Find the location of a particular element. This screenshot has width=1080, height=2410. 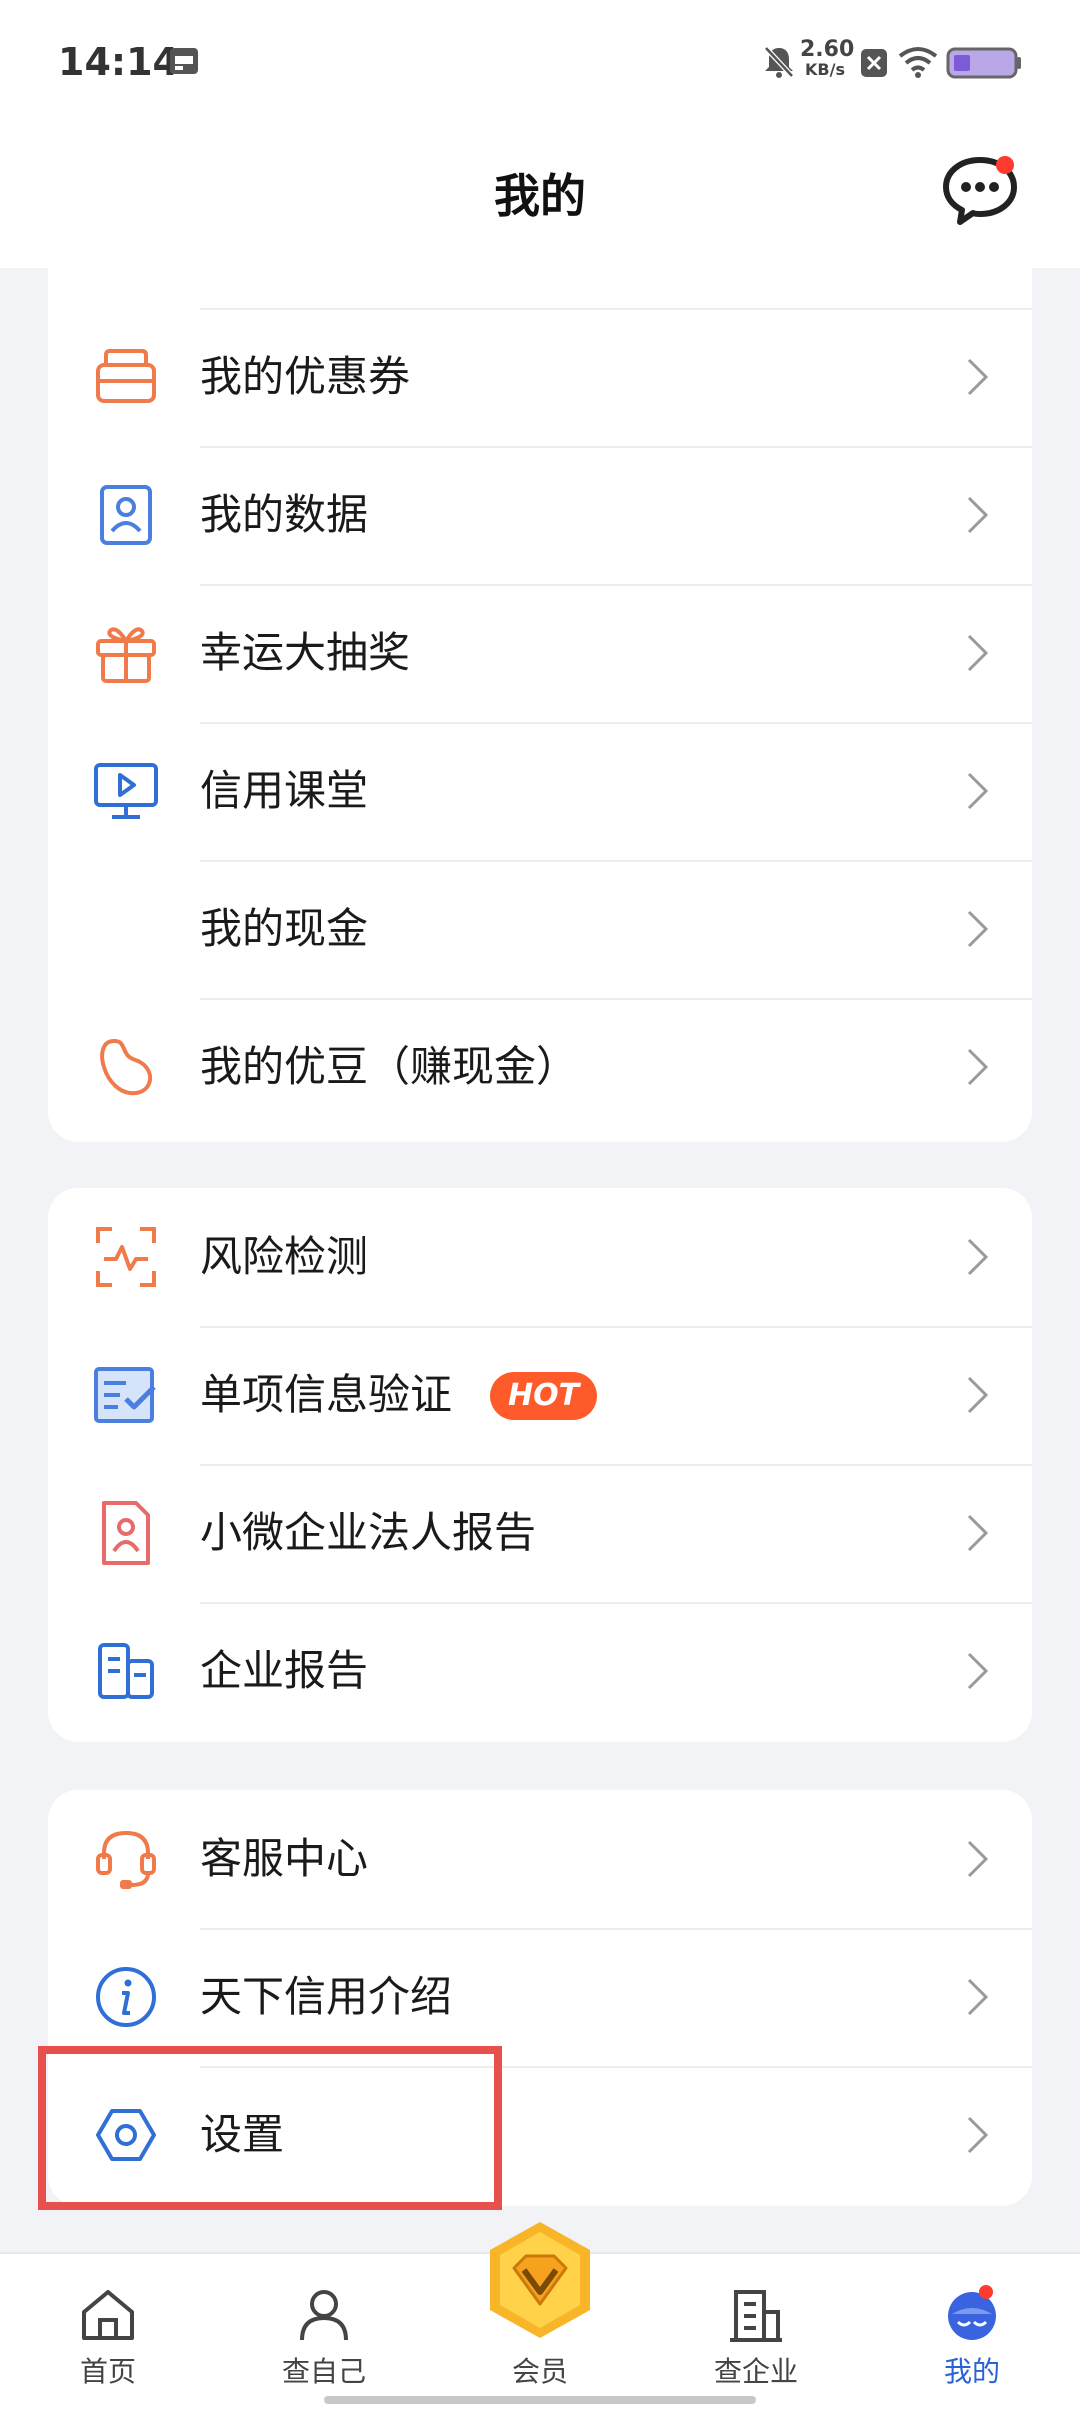

hot-badge: HOT is located at coordinates (544, 1396).